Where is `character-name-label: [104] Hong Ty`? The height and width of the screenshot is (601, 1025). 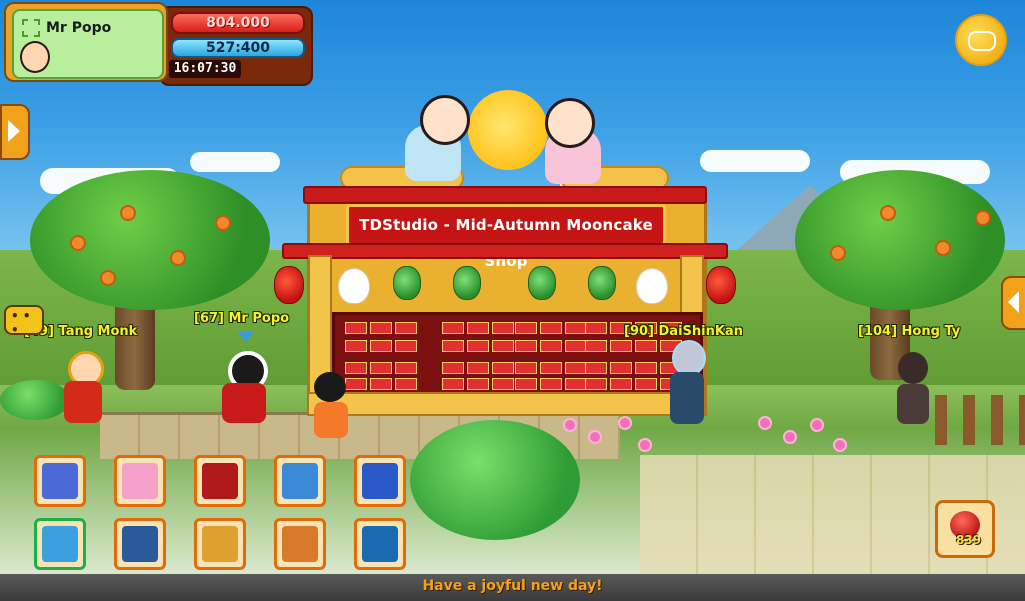 character-name-label: [104] Hong Ty is located at coordinates (909, 331).